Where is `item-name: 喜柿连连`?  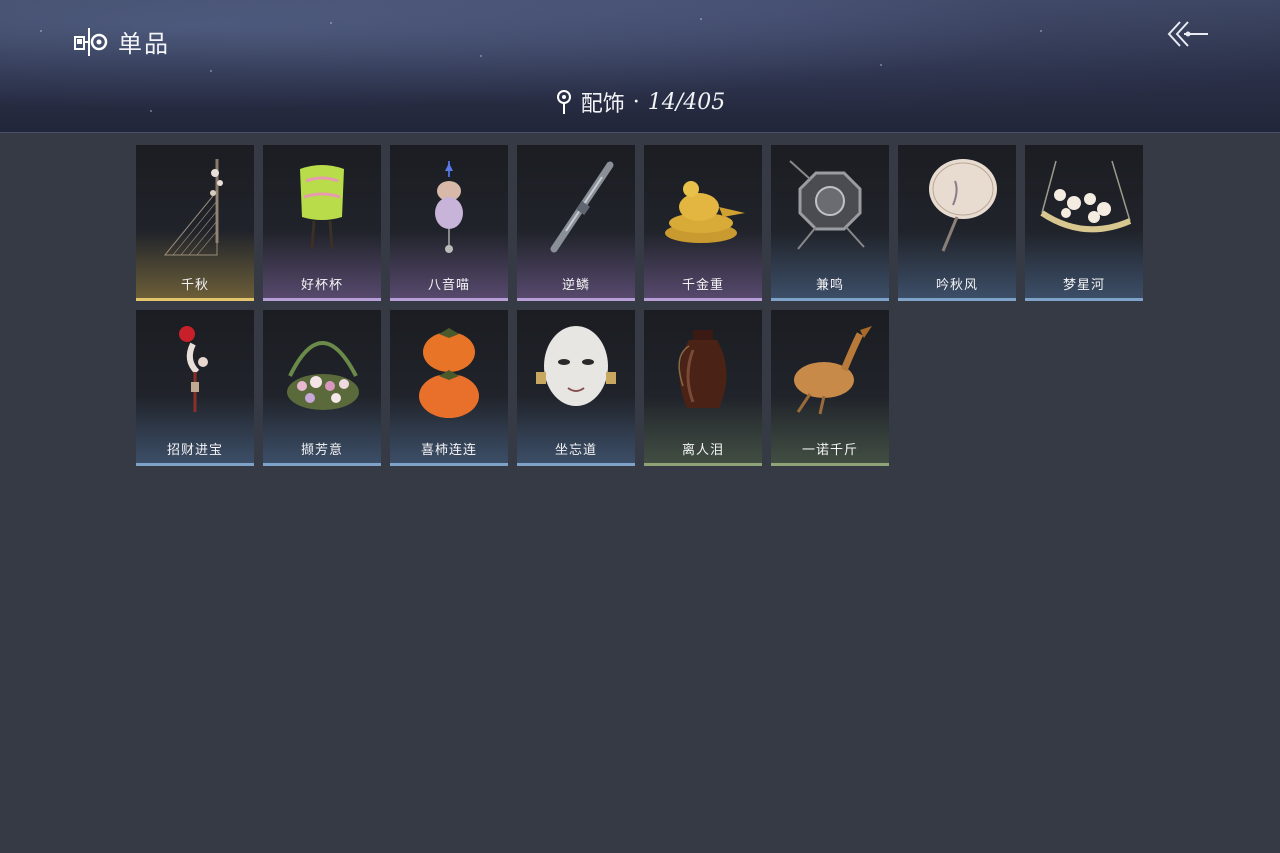
item-name: 喜柿连连 is located at coordinates (448, 450).